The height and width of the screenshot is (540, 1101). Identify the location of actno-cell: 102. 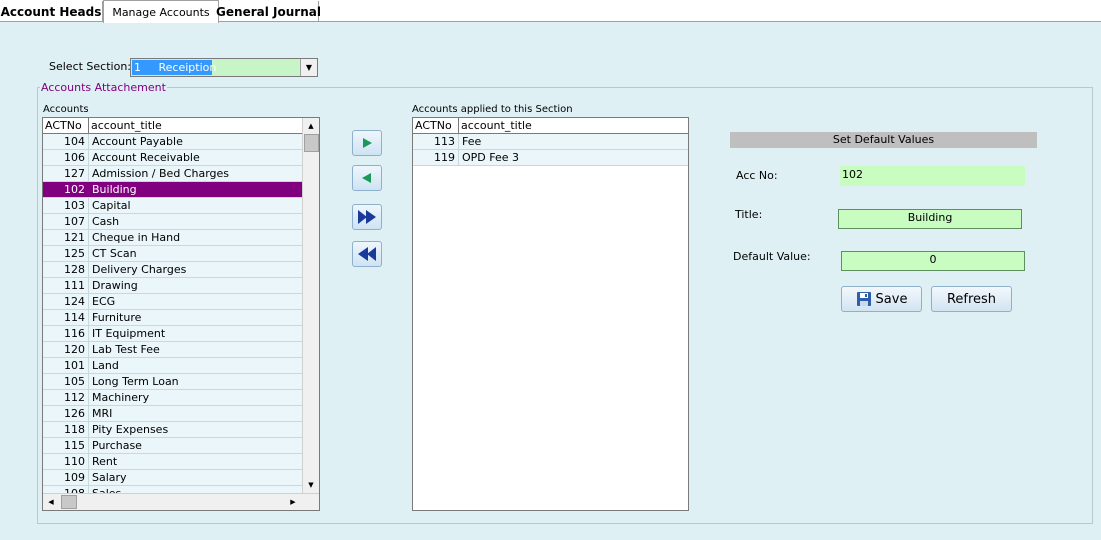
(66, 189).